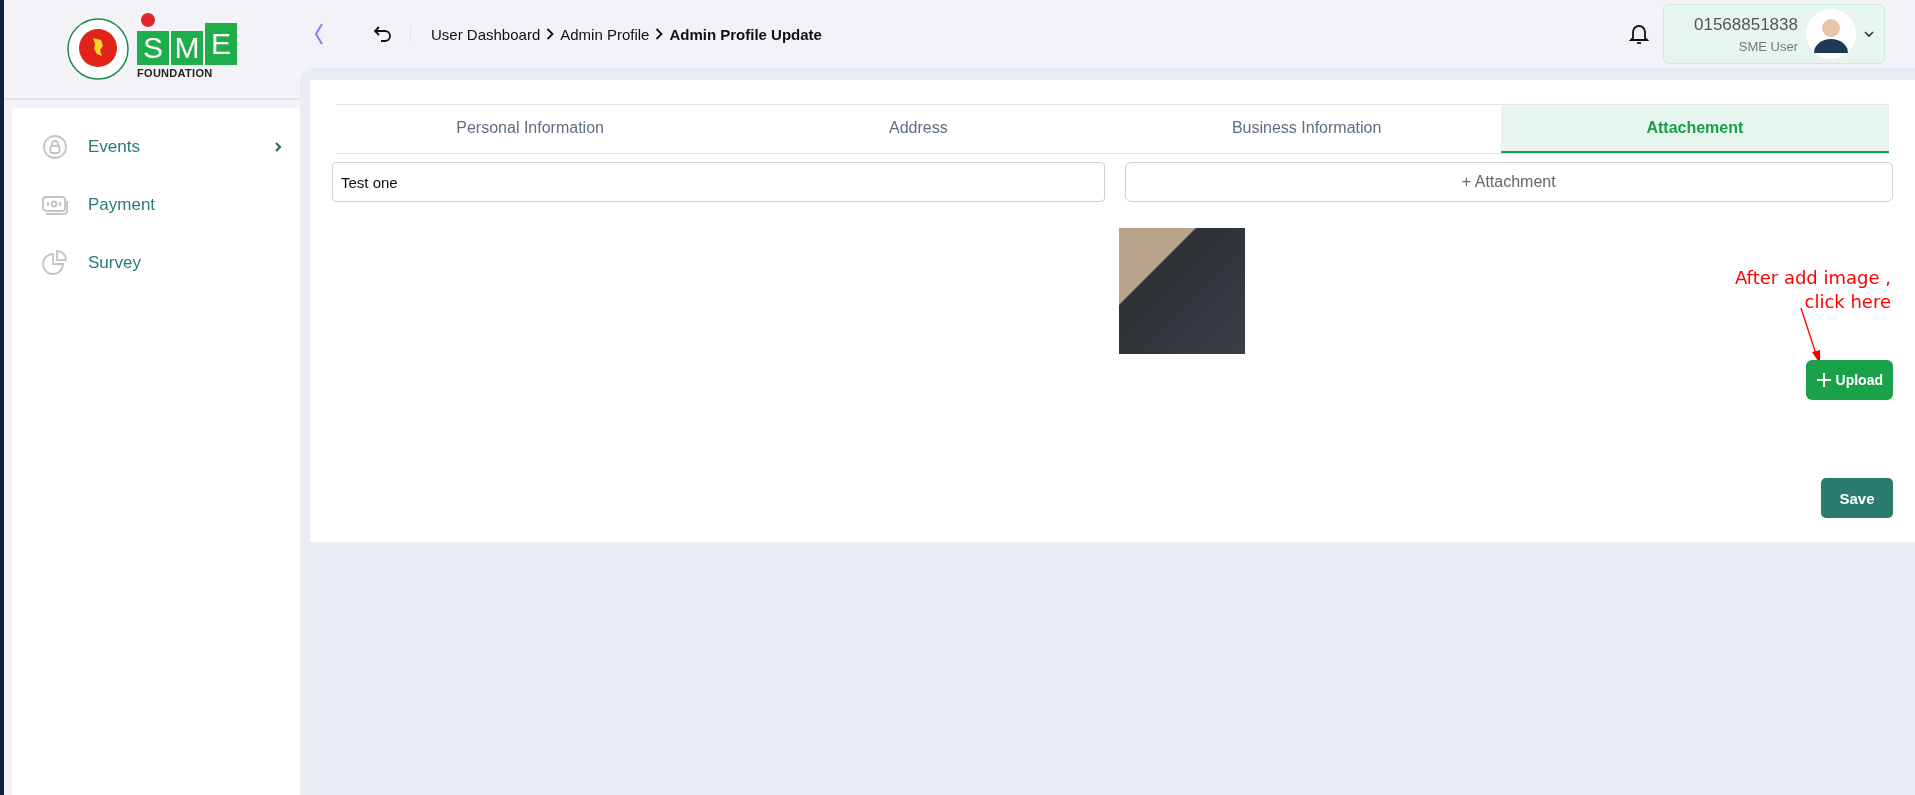 The height and width of the screenshot is (795, 1915). I want to click on breadcrumb-item: Admin Profile Update, so click(745, 34).